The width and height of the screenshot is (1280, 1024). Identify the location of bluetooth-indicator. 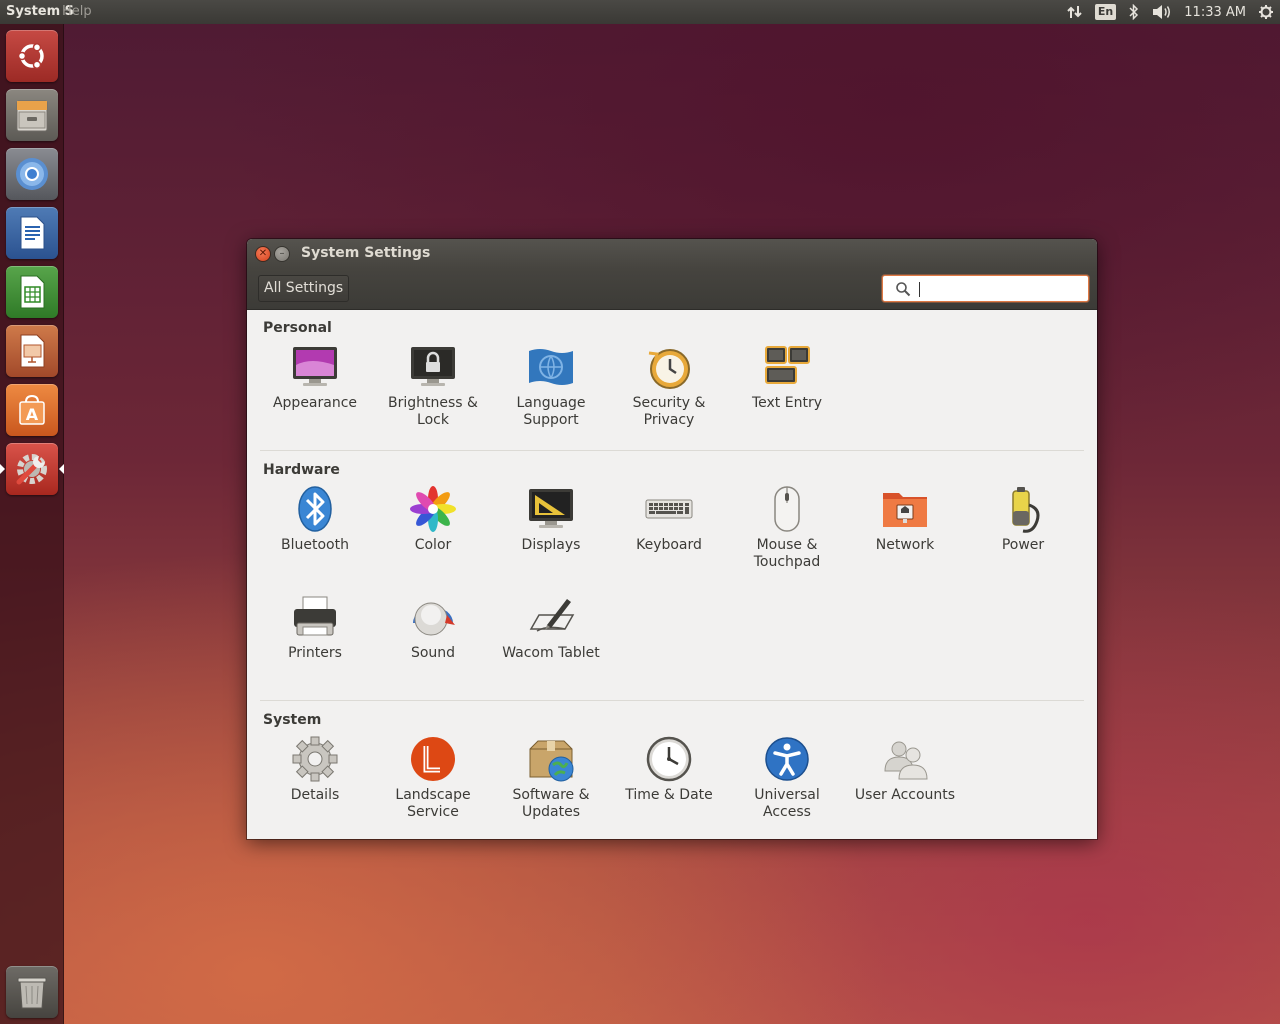
(1134, 12).